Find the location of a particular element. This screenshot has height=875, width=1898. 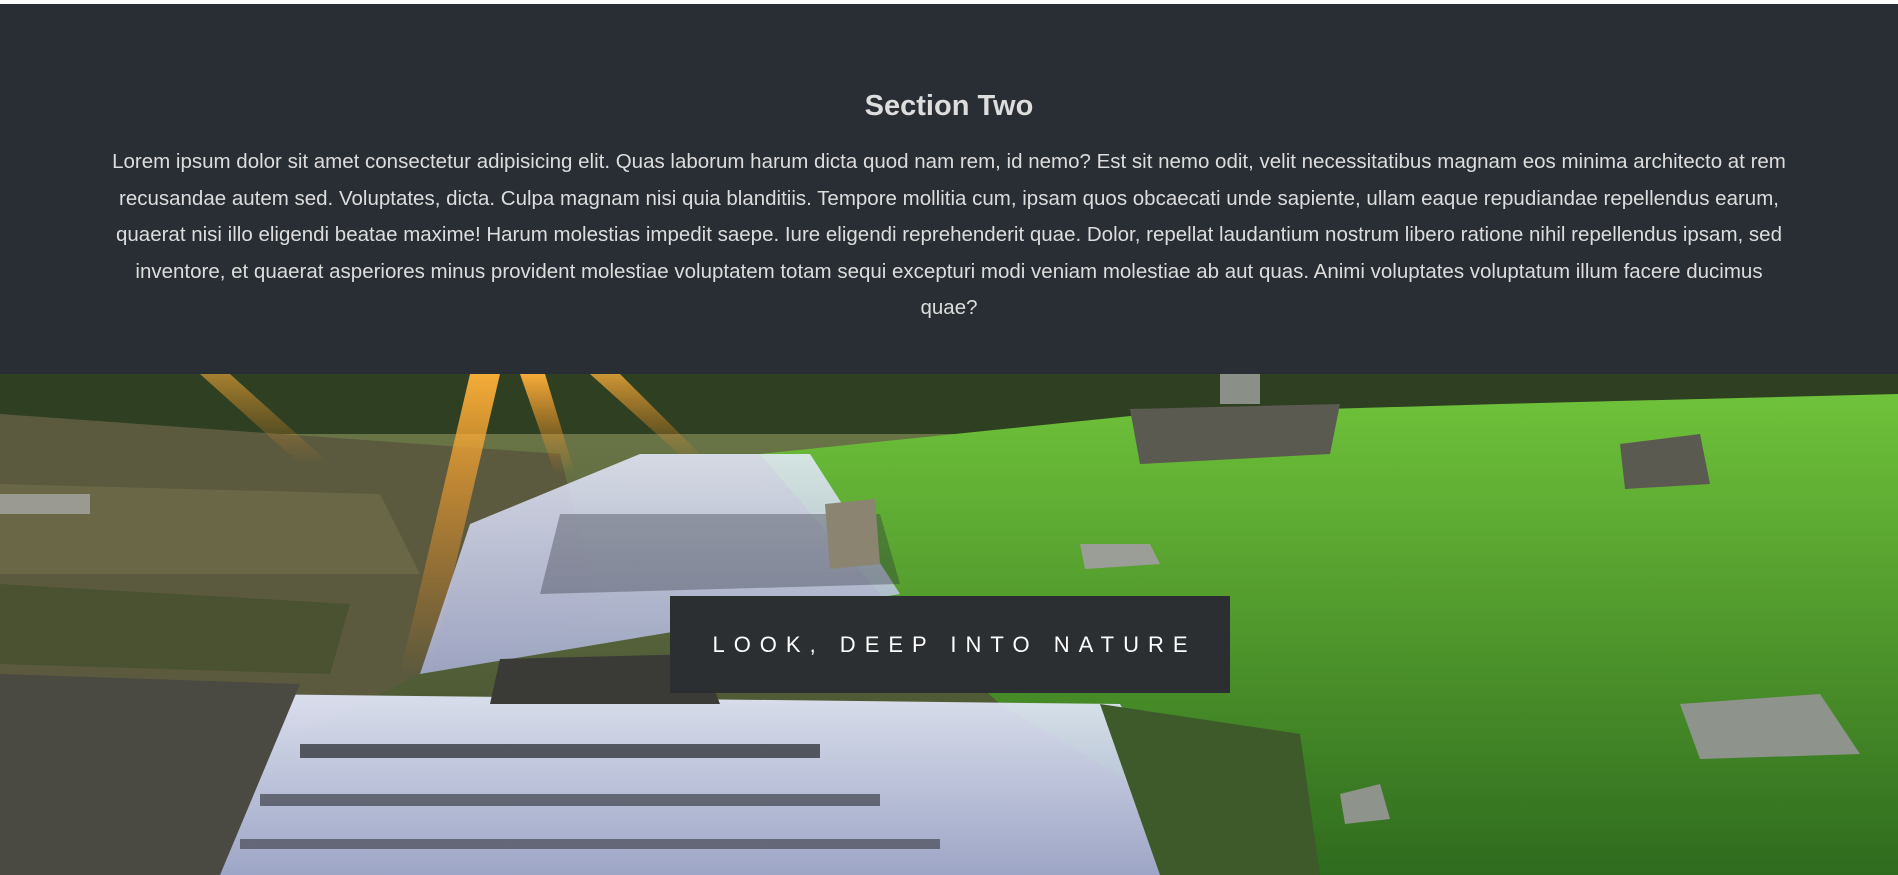

section-title: Section Two is located at coordinates (949, 106).